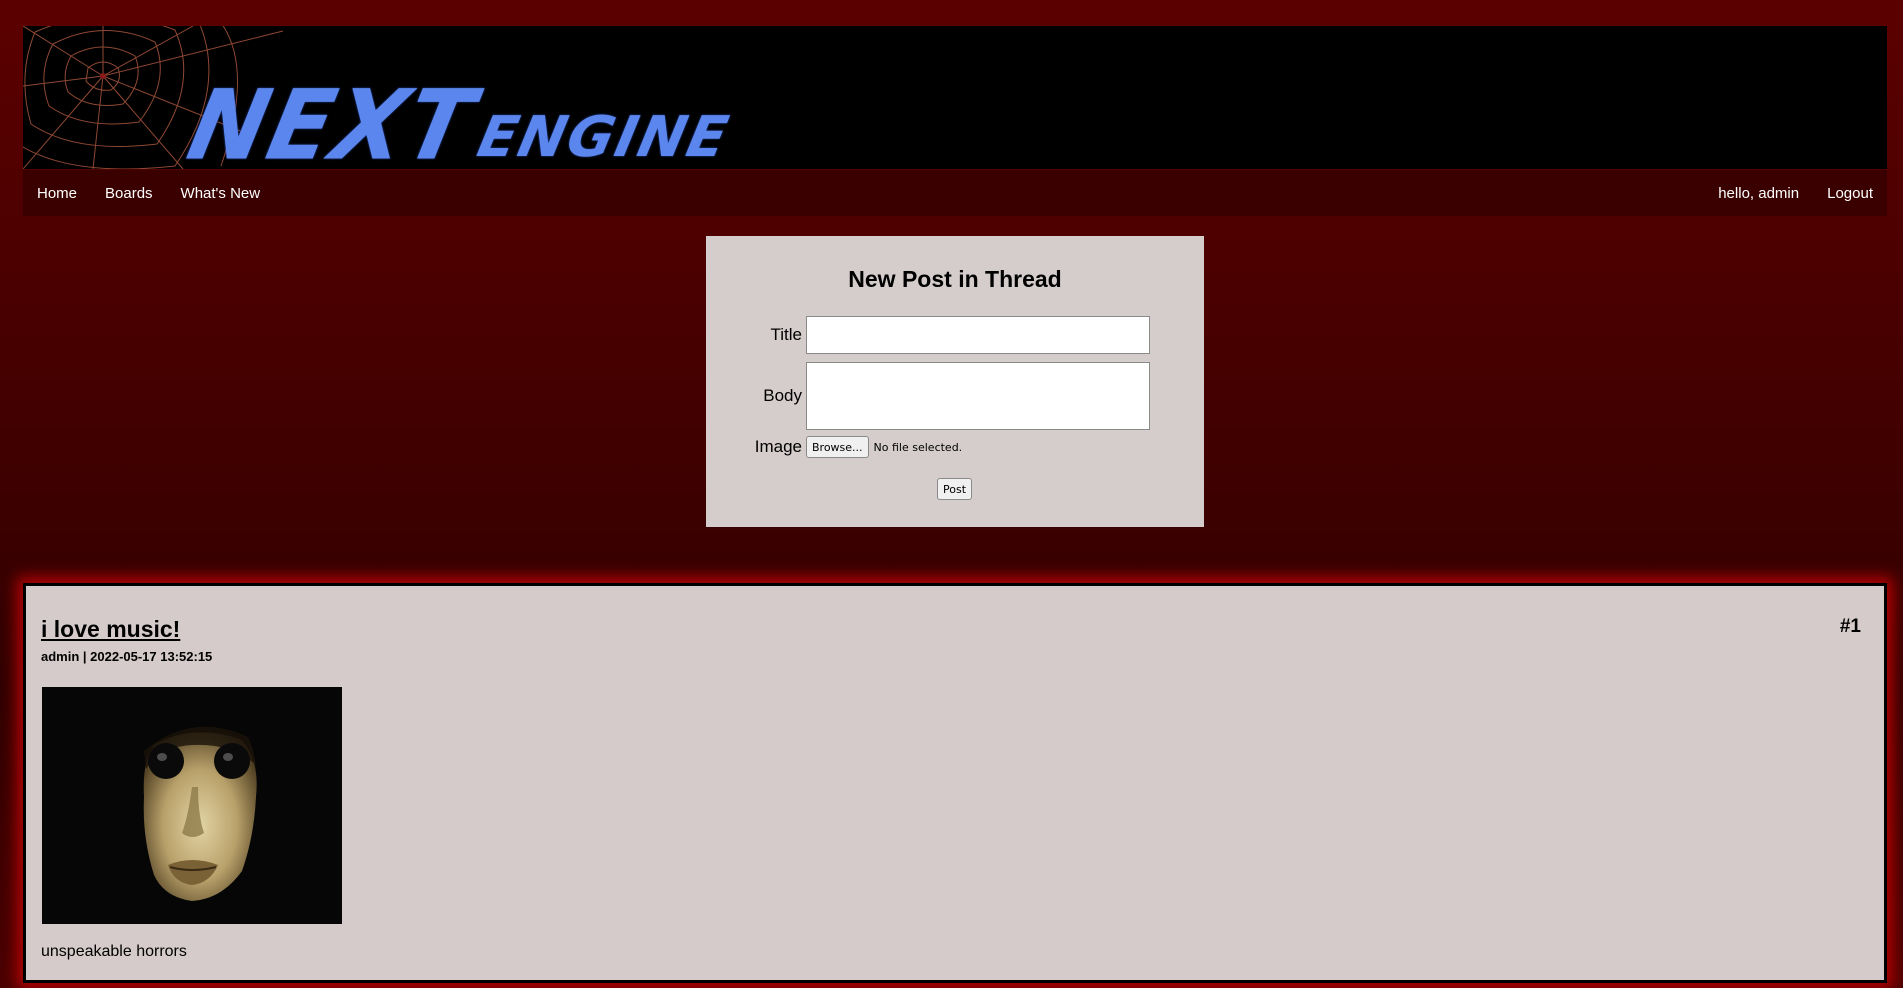  I want to click on nav-home-link: Home, so click(57, 193).